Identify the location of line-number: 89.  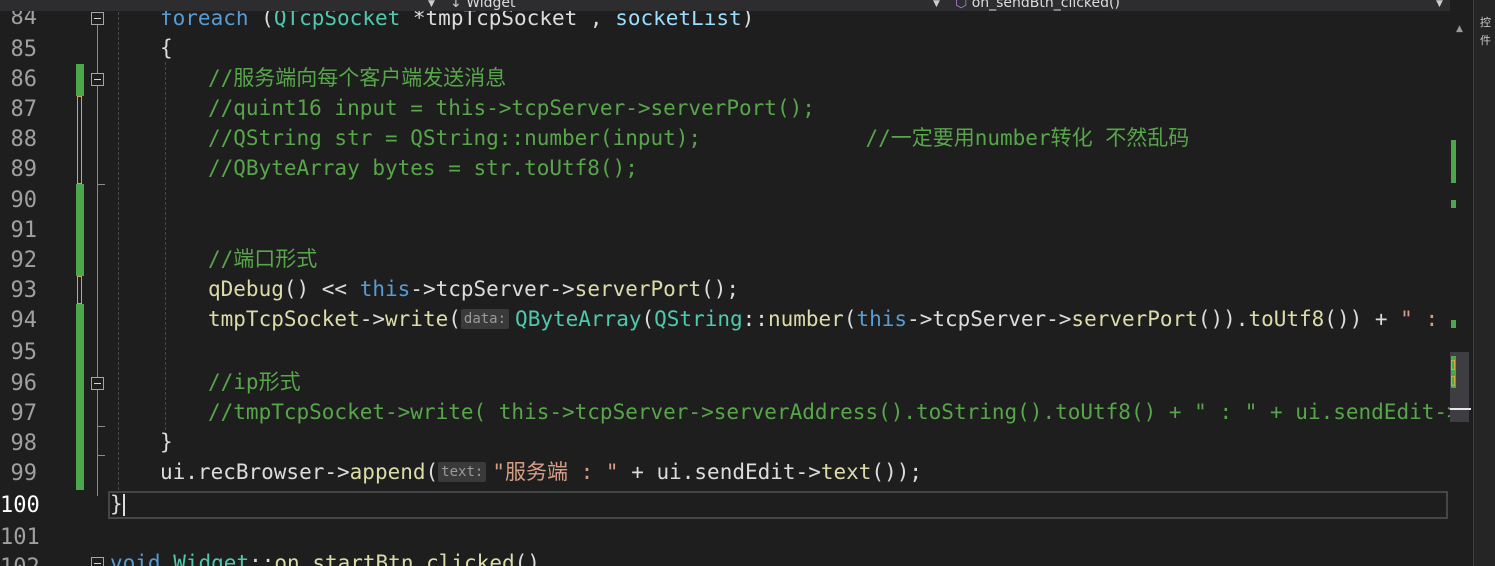
(24, 169).